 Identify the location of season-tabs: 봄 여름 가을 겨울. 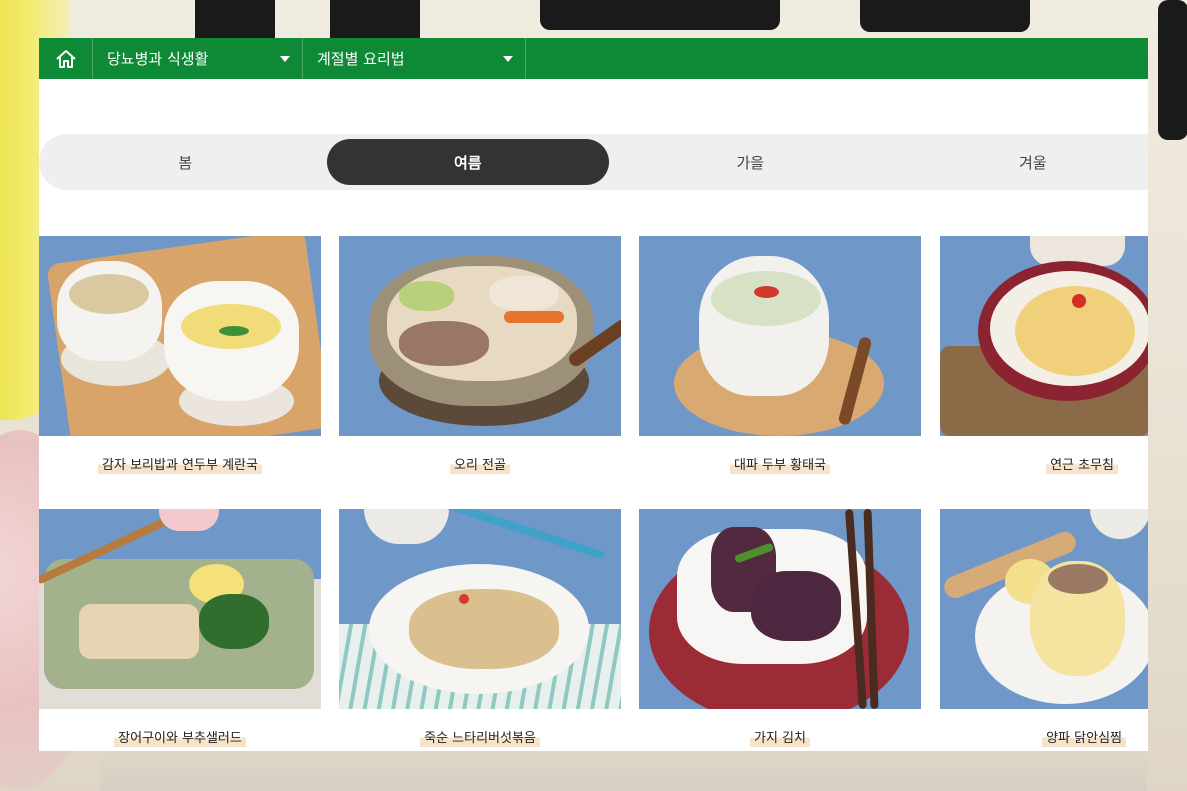
(593, 162).